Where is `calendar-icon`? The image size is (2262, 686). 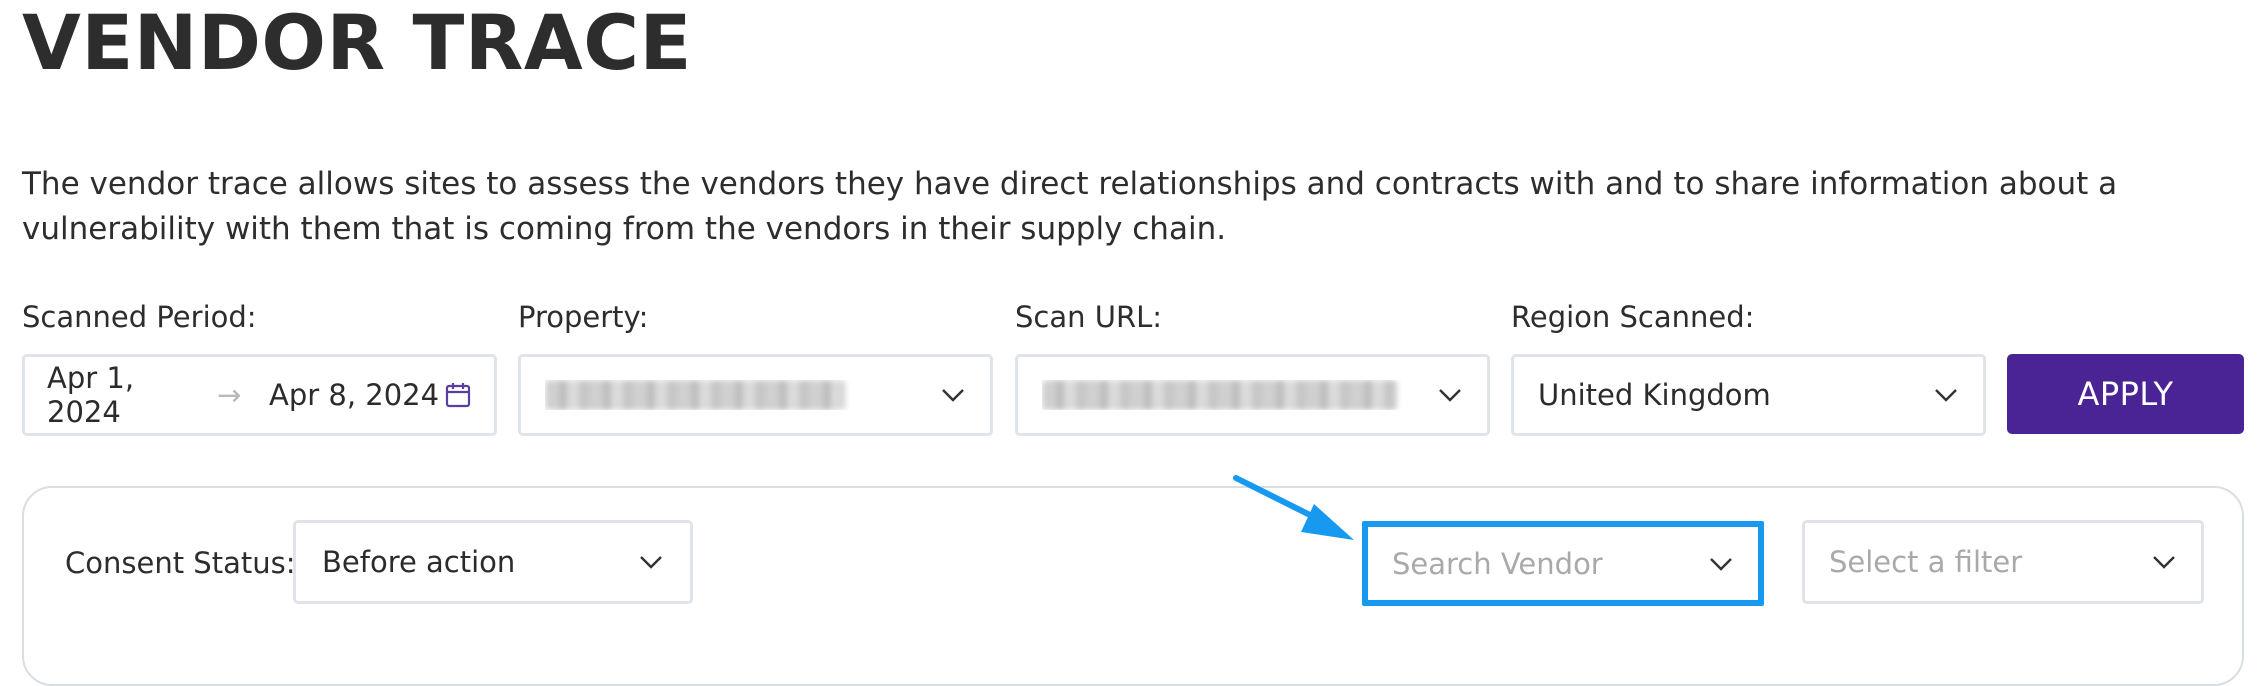
calendar-icon is located at coordinates (458, 395).